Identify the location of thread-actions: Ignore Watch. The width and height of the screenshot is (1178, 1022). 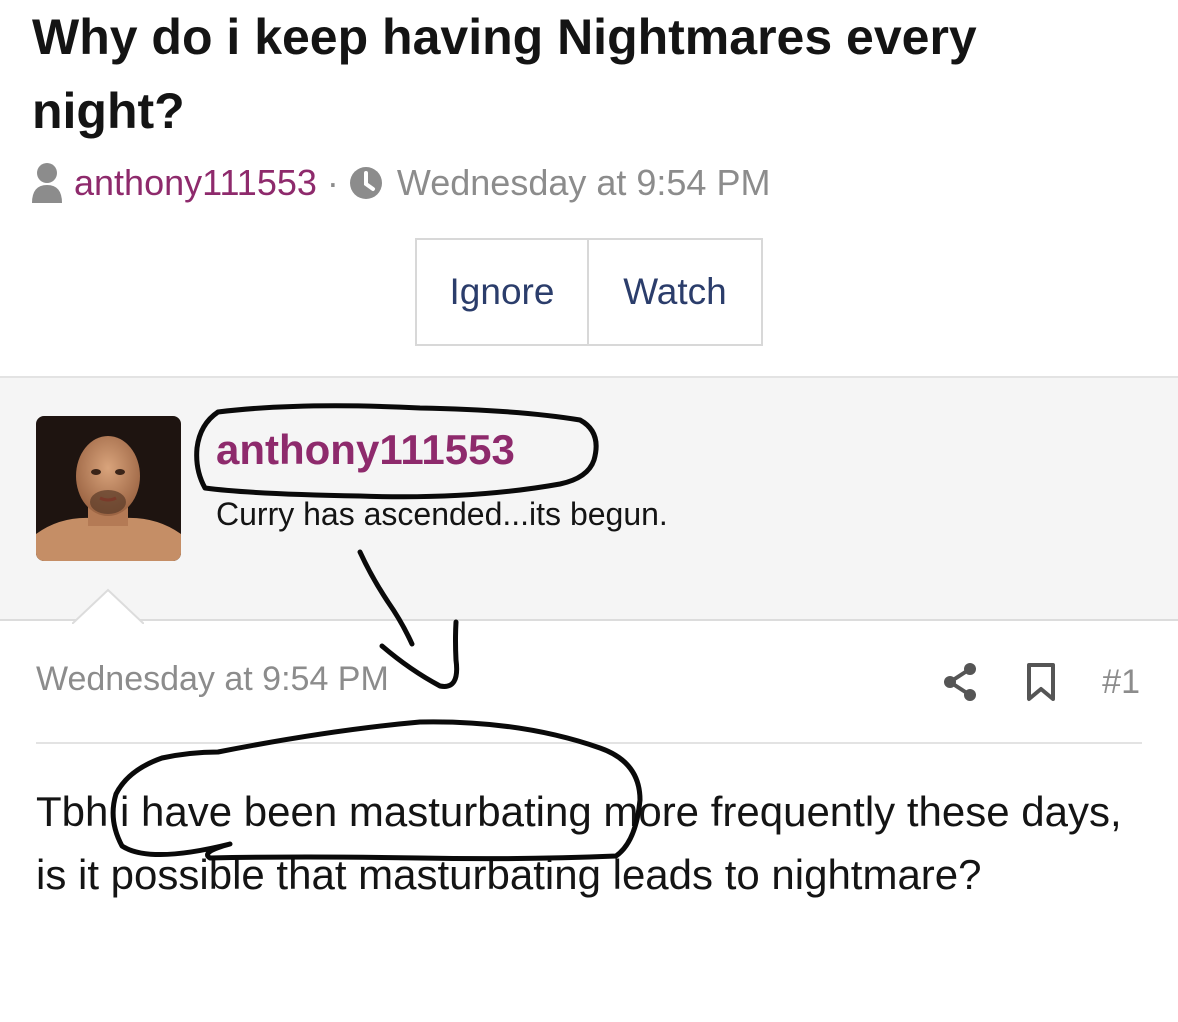
(589, 292).